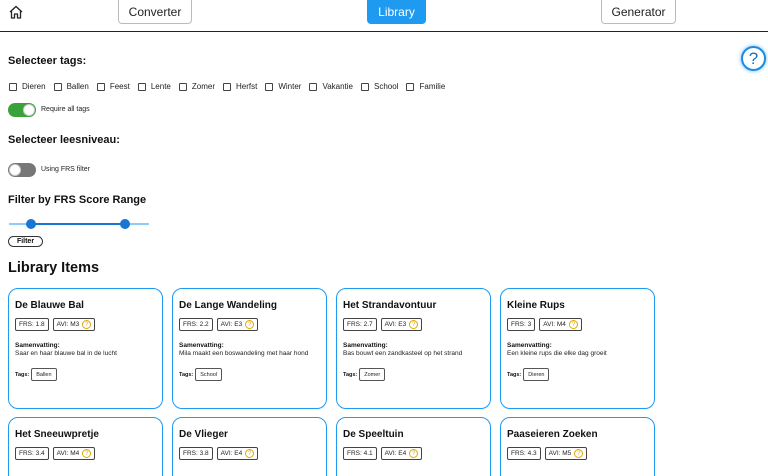 Image resolution: width=768 pixels, height=476 pixels. Describe the element at coordinates (54, 268) in the screenshot. I see `library-heading: Library Items` at that location.